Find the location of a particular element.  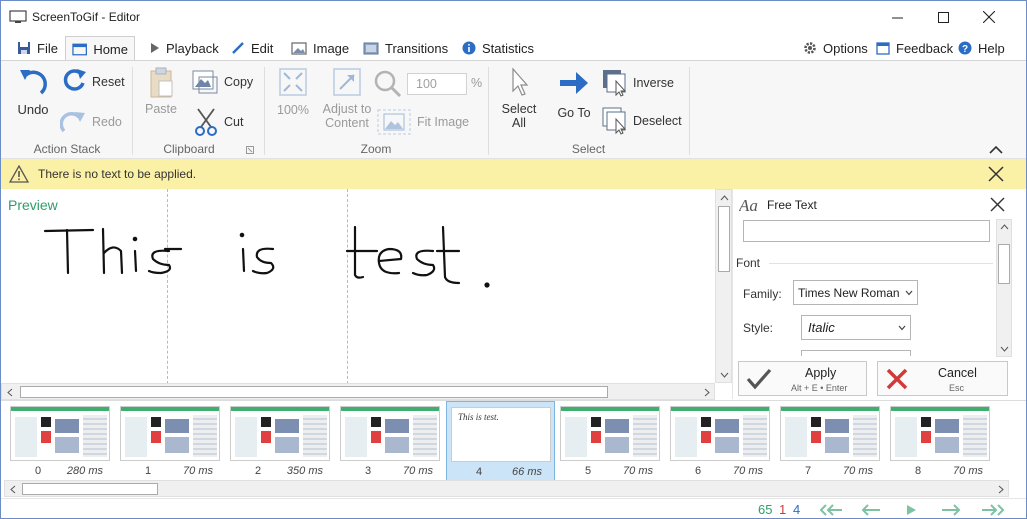

frame-item: 5 70 ms is located at coordinates (610, 441).